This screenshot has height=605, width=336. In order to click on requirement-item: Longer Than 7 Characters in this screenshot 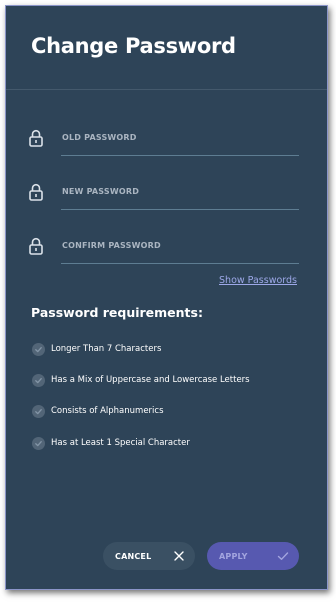, I will do `click(96, 349)`.